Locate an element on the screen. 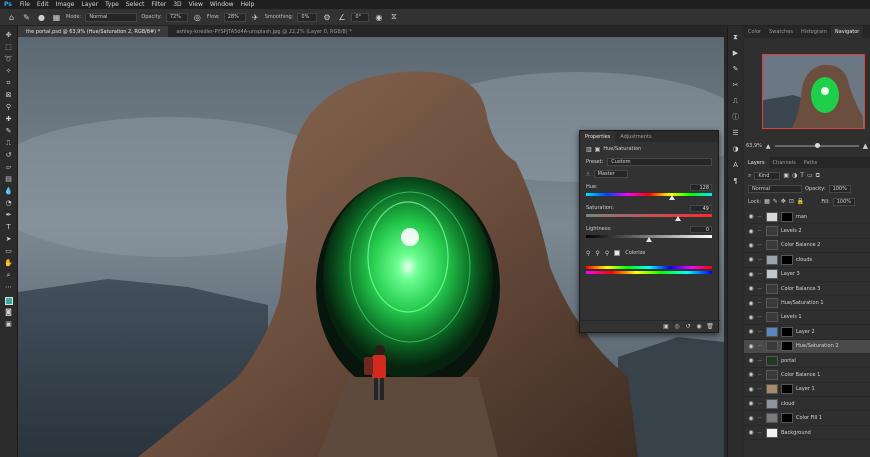 The width and height of the screenshot is (870, 457). layer-row: ◉ ⌐ Color Balance 1 is located at coordinates (807, 375).